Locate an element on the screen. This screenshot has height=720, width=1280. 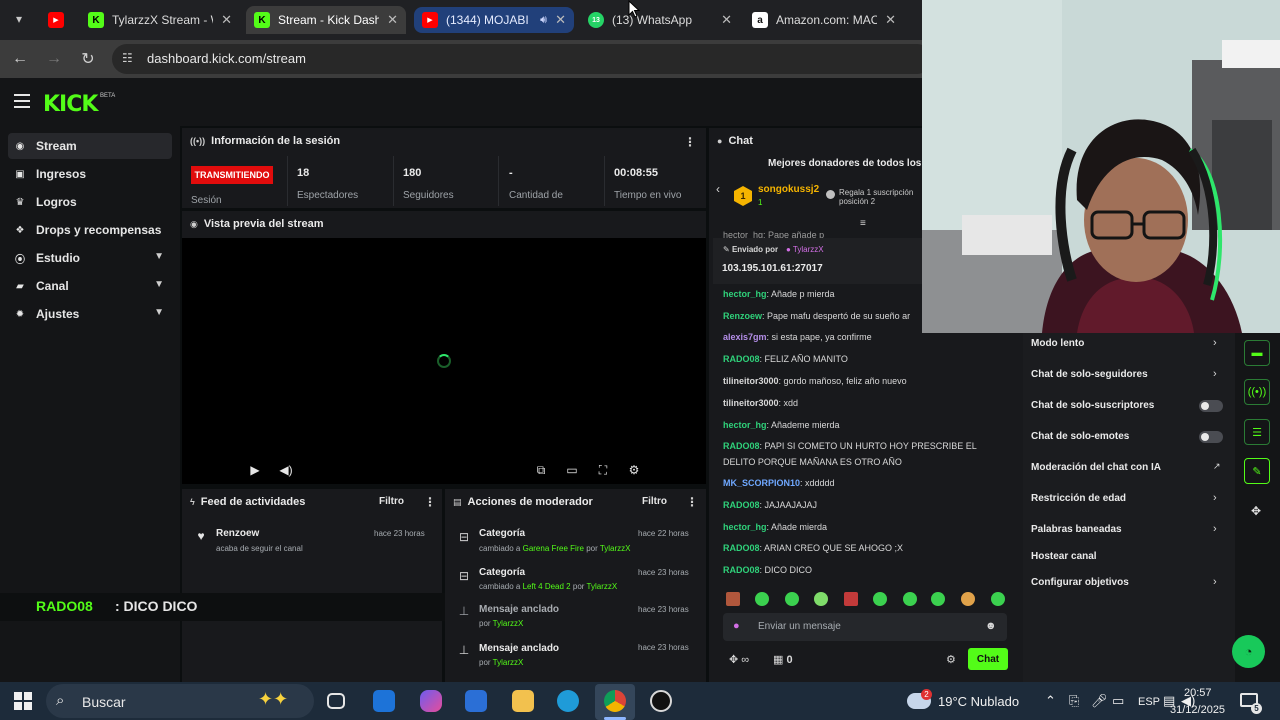
emotes-only-toggle is located at coordinates (1211, 437).